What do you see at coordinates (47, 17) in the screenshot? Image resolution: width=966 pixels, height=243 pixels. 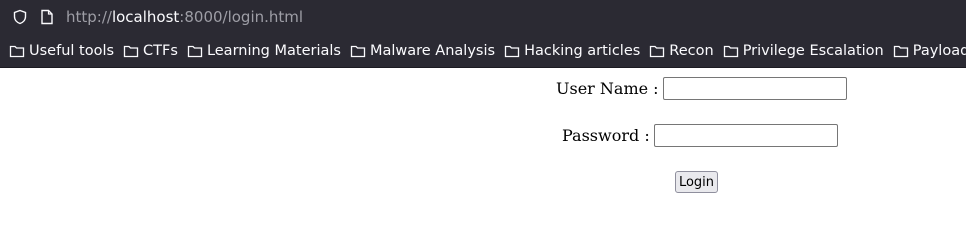 I see `page-icon` at bounding box center [47, 17].